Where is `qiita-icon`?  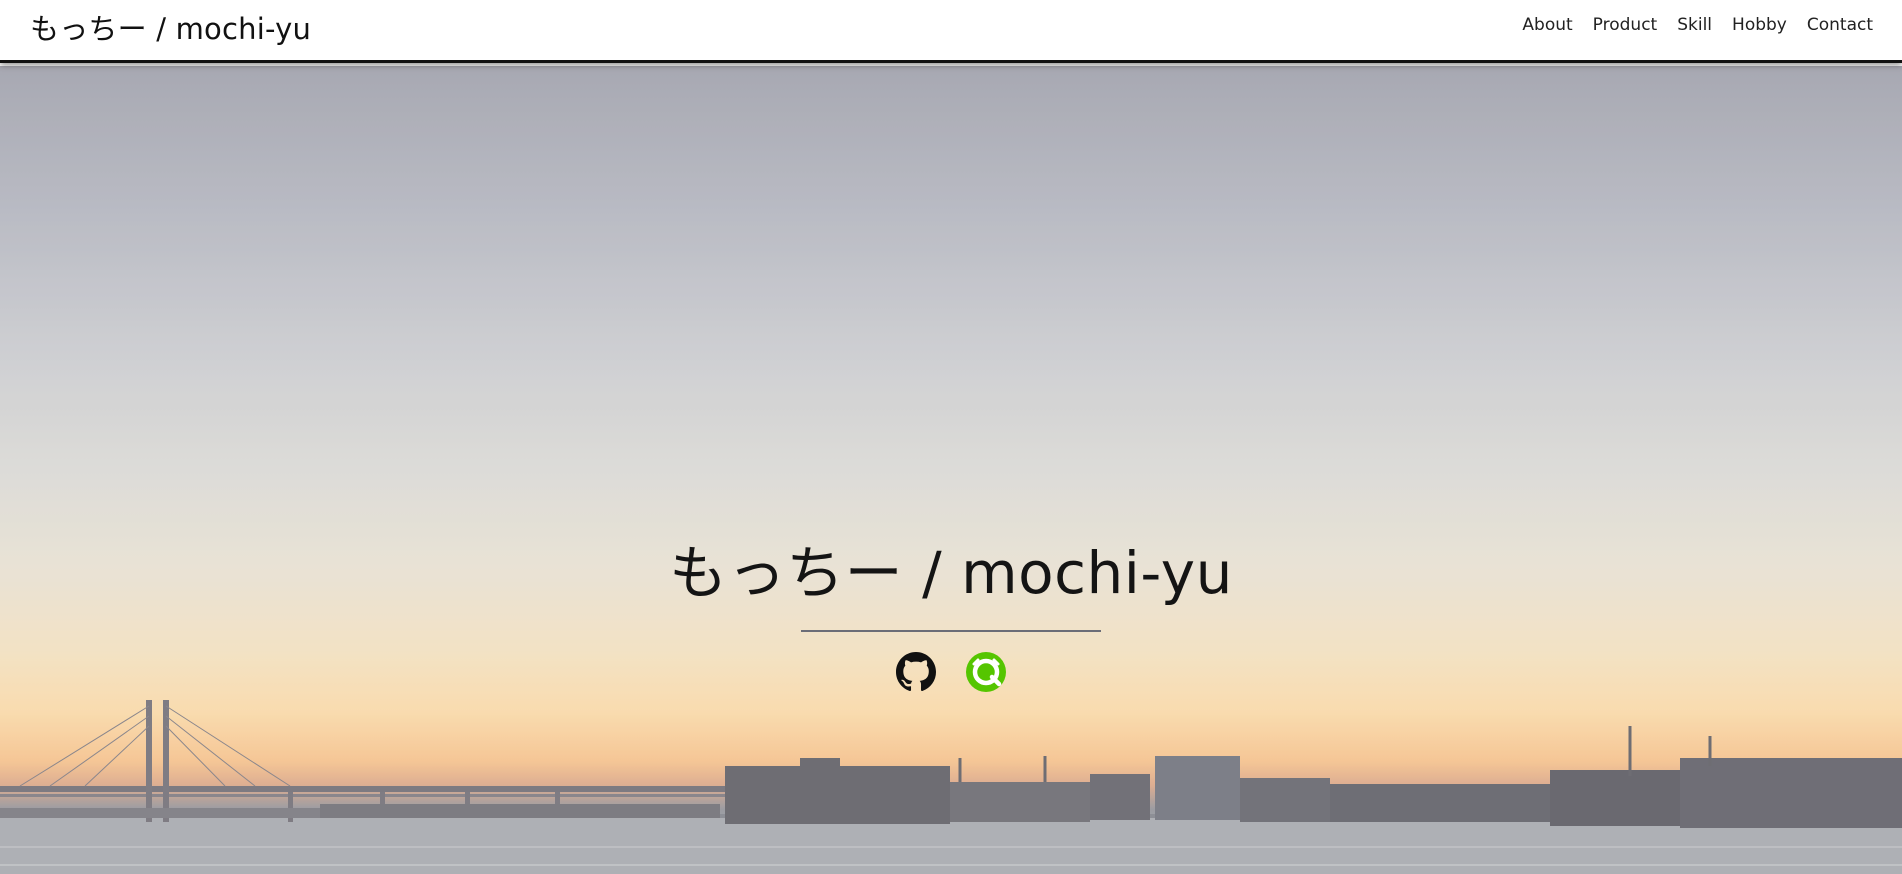
qiita-icon is located at coordinates (986, 672).